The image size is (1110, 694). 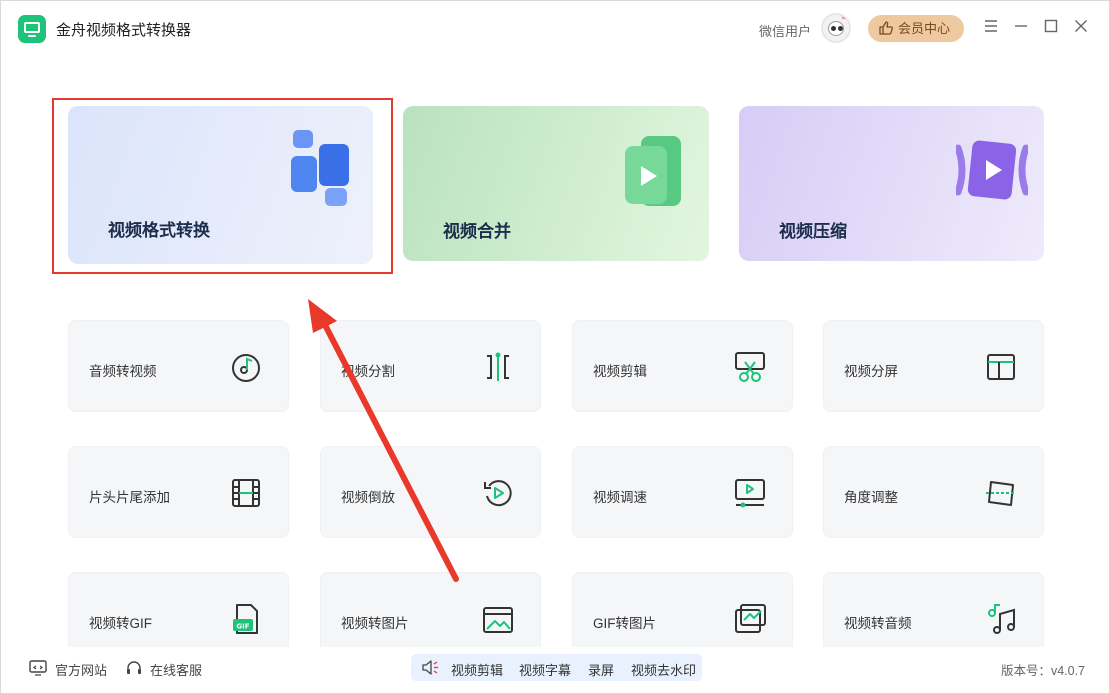 What do you see at coordinates (813, 231) in the screenshot?
I see `hero-label: 视频压缩` at bounding box center [813, 231].